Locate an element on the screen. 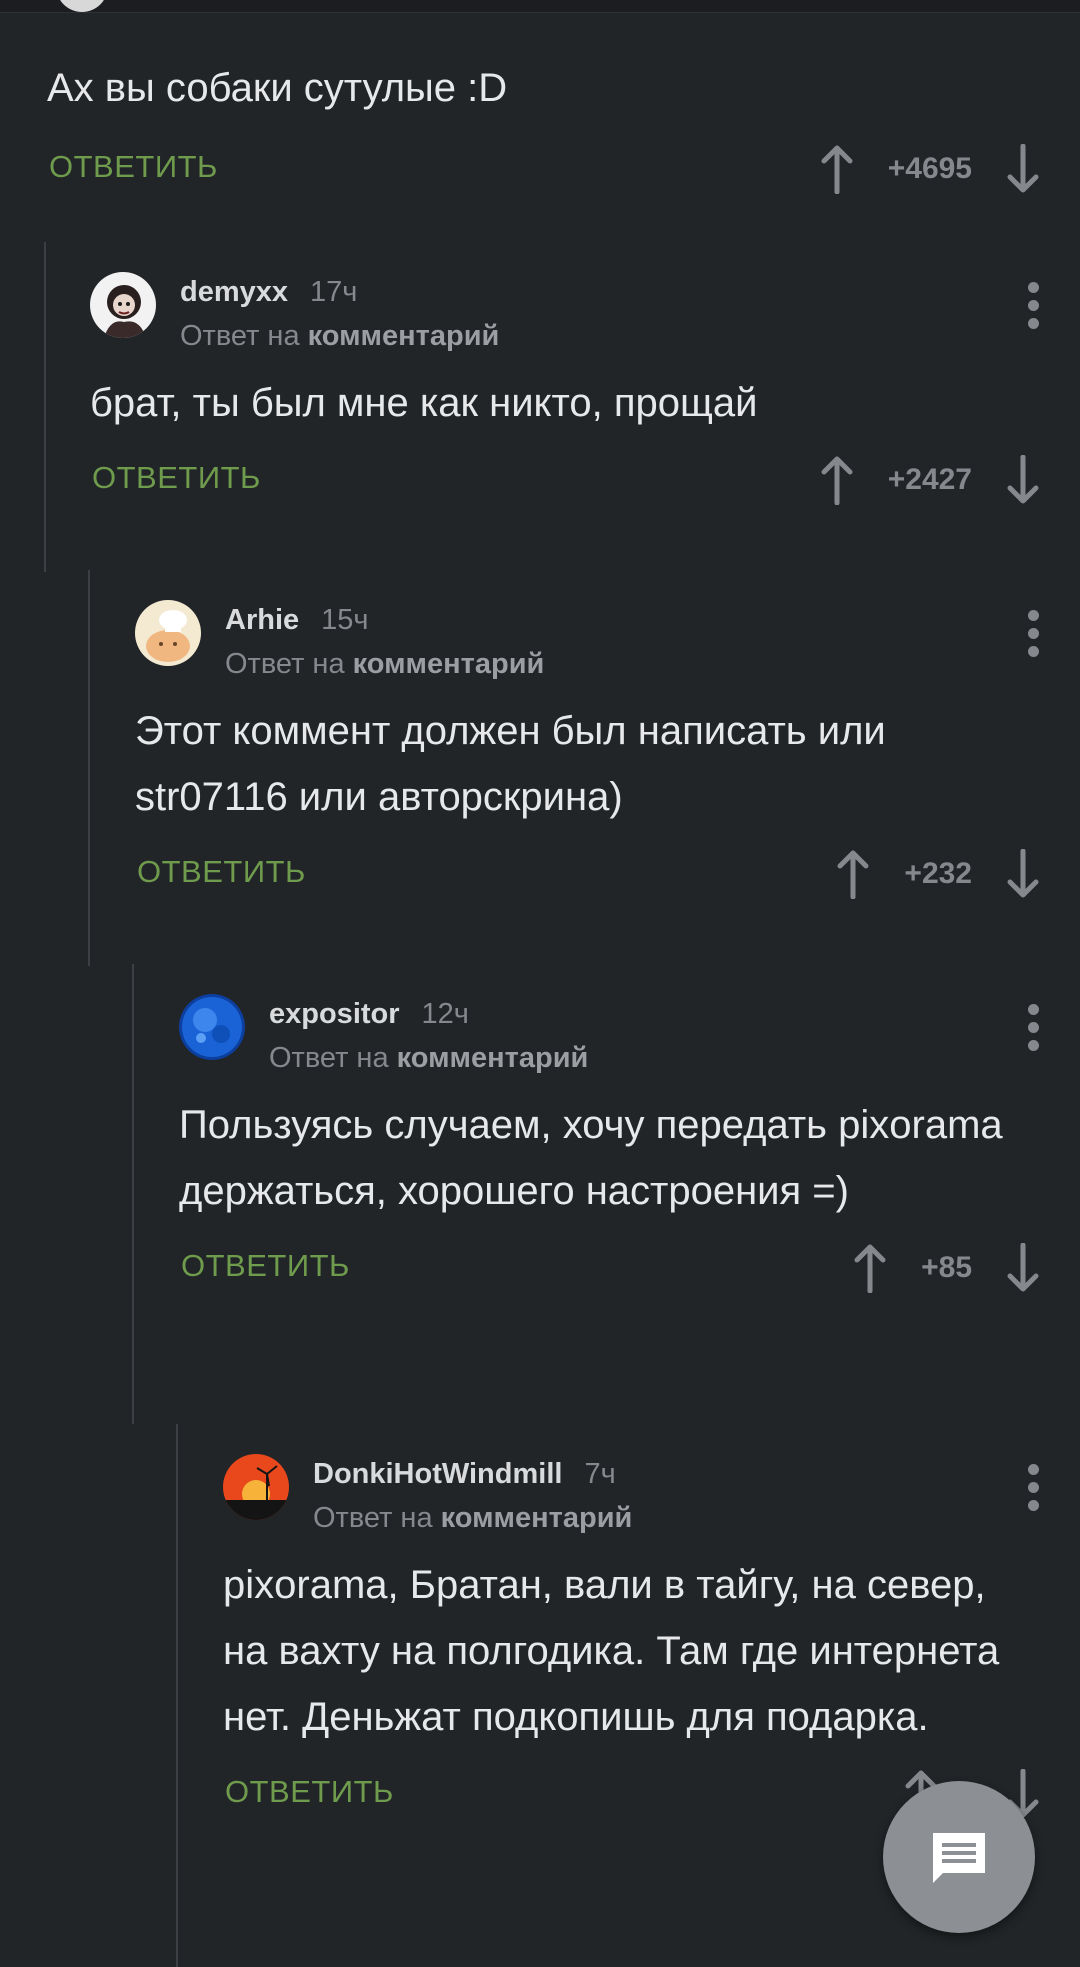  comment-author: demyxx 17ч is located at coordinates (268, 292).